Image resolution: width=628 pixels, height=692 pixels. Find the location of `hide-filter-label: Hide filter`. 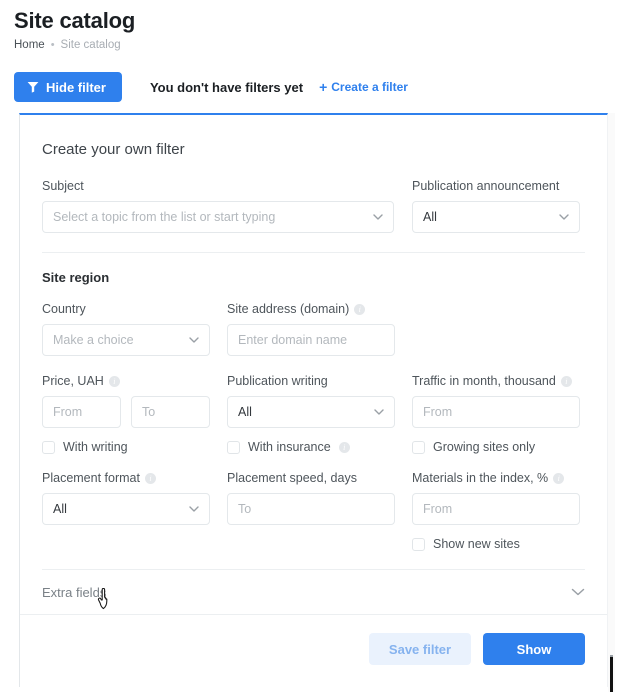

hide-filter-label: Hide filter is located at coordinates (76, 87).